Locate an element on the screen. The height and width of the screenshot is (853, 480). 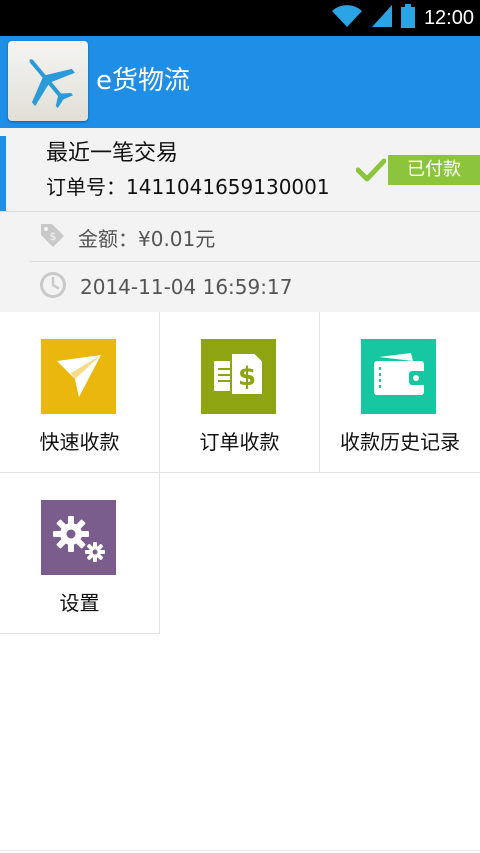
gears-icon is located at coordinates (78, 537).